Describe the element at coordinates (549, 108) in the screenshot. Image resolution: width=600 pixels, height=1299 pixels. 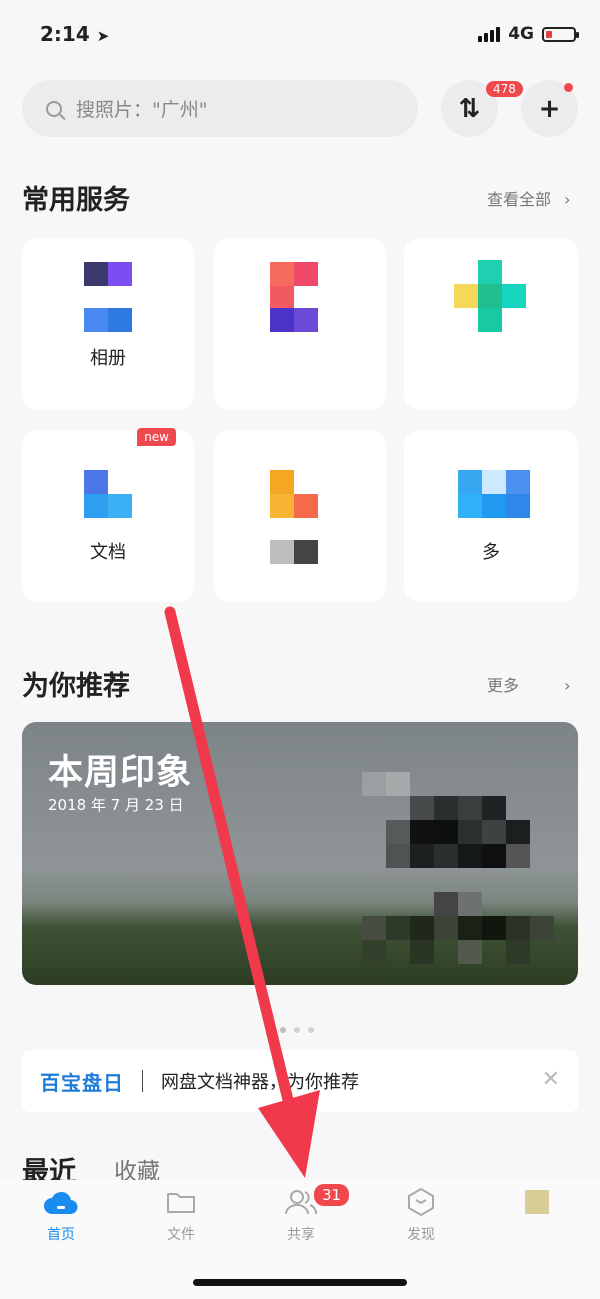
I see `plus-icon: +` at that location.